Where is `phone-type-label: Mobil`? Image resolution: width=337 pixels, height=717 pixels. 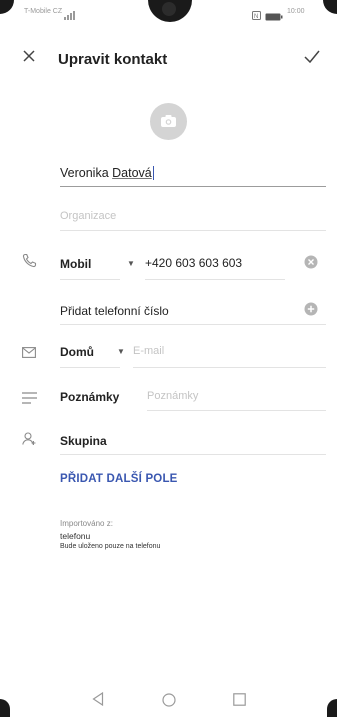 phone-type-label: Mobil is located at coordinates (75, 264).